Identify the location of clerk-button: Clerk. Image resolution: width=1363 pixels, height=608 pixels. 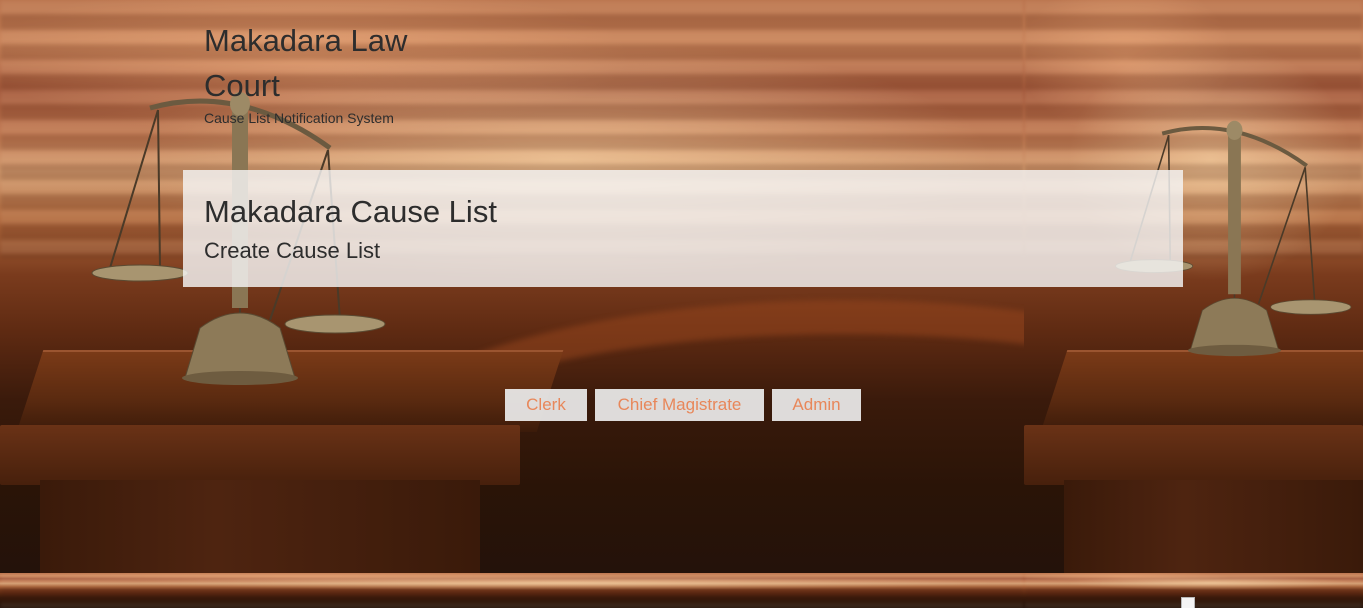
(546, 405).